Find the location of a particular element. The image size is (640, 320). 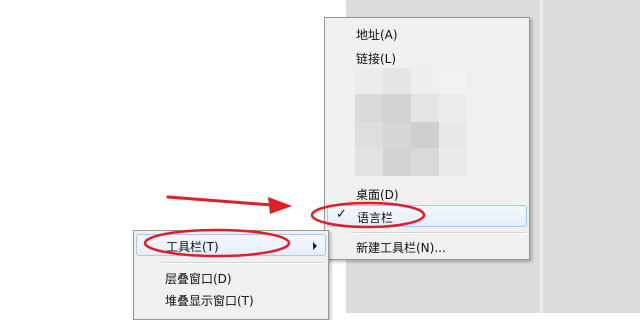

annotation-overlay is located at coordinates (284, 226).